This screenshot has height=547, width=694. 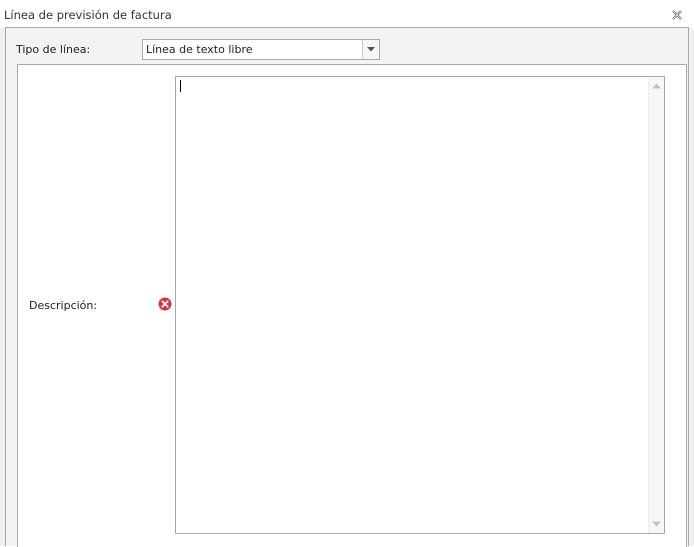 What do you see at coordinates (656, 524) in the screenshot?
I see `scroll-down-icon` at bounding box center [656, 524].